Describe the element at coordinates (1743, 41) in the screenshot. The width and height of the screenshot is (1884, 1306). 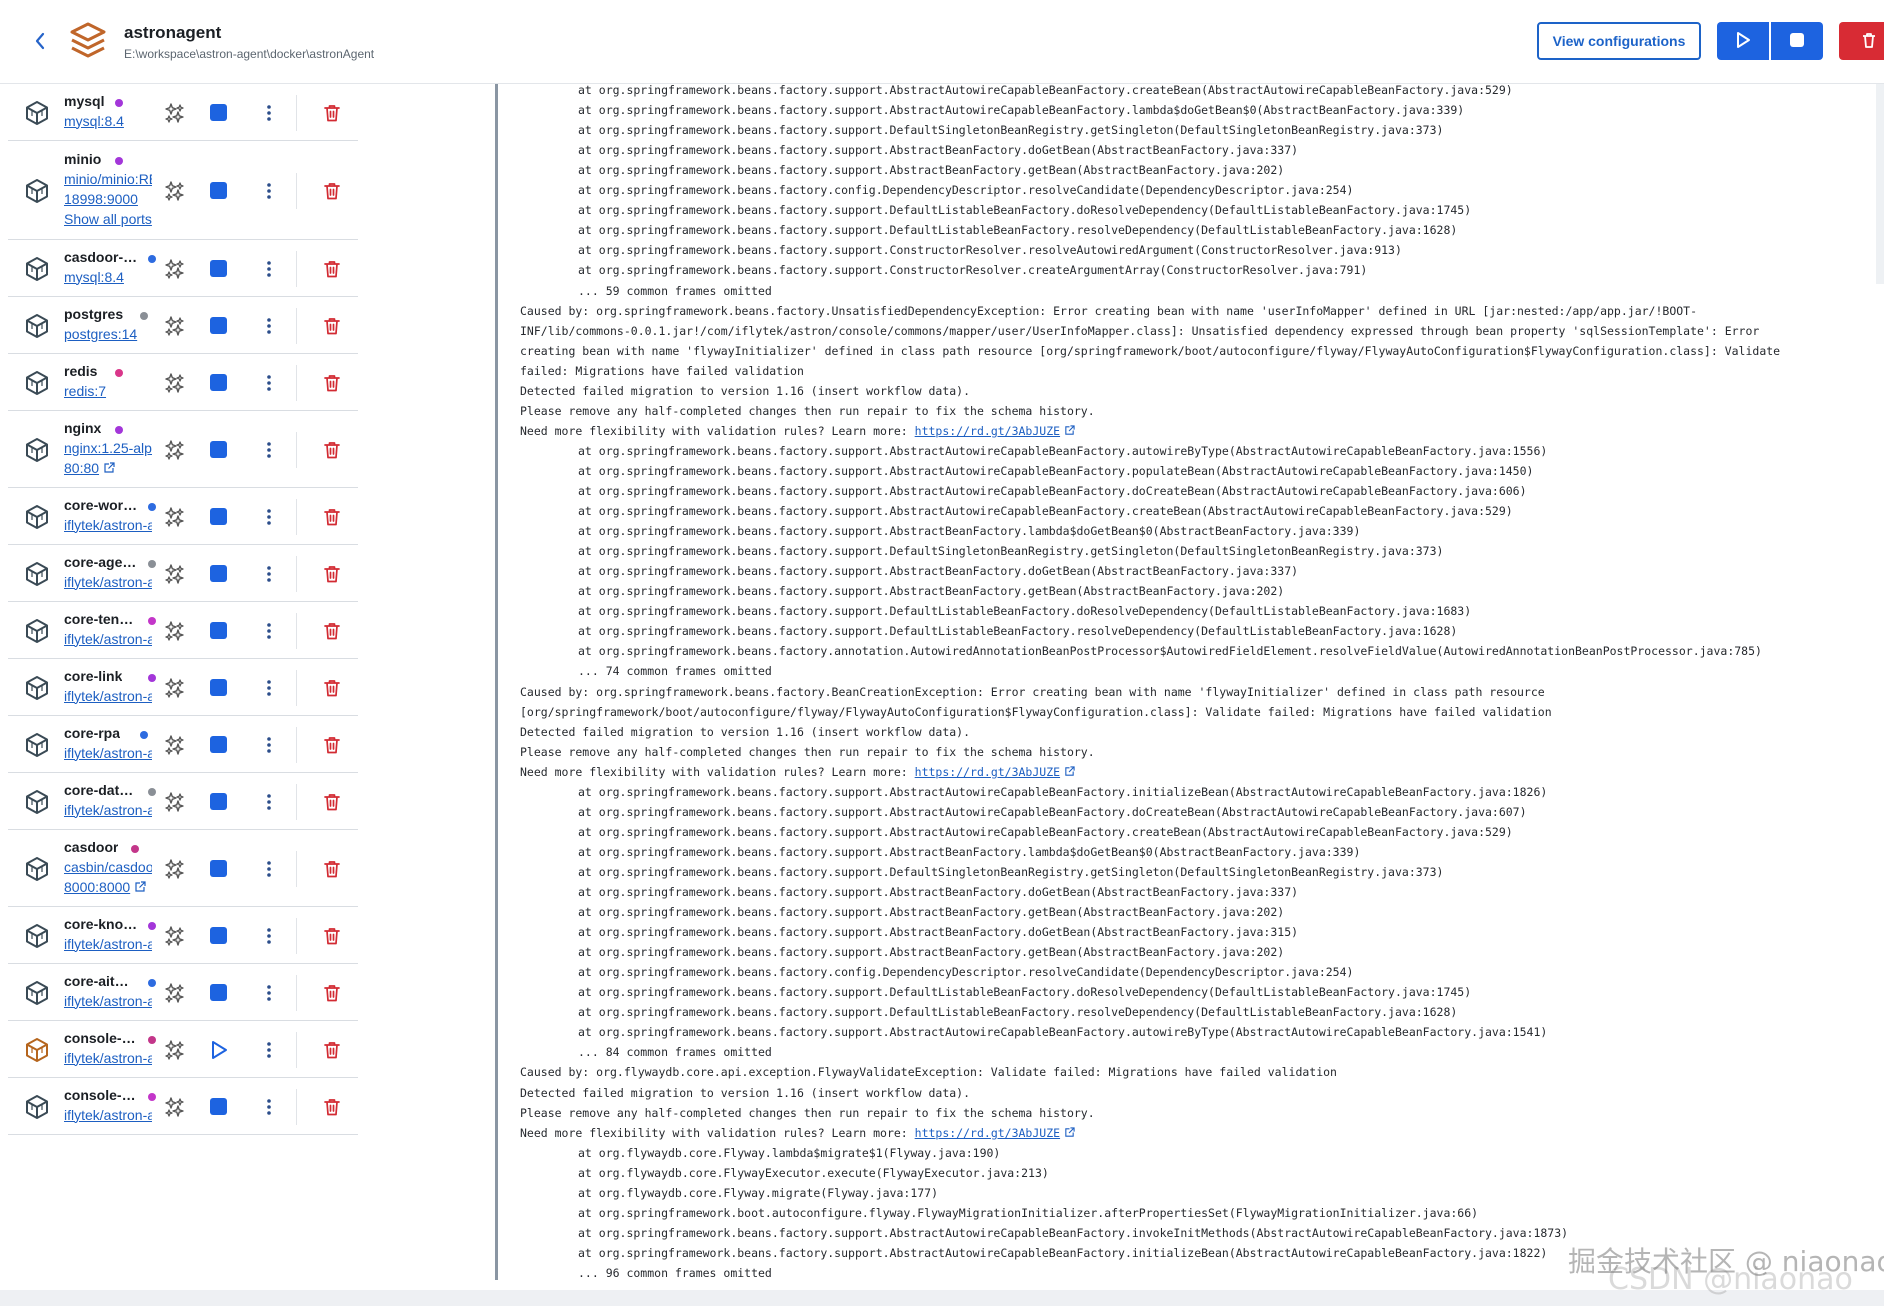
I see `start-all-button` at that location.